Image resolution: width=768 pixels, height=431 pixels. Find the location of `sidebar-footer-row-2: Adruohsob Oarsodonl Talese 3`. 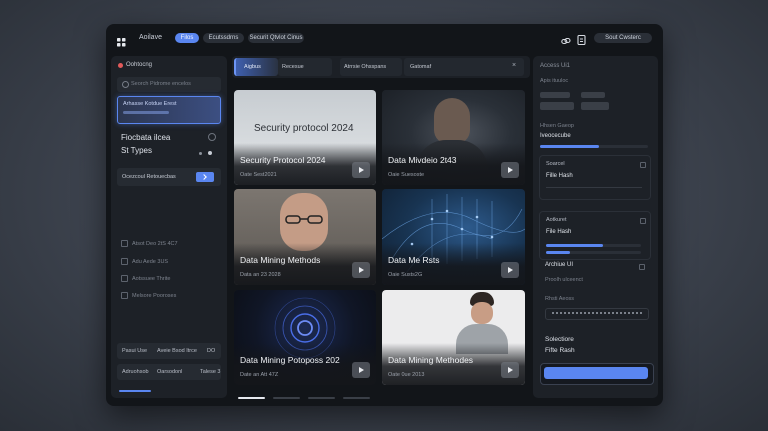

sidebar-footer-row-2: Adruohsob Oarsodonl Talese 3 is located at coordinates (169, 372).